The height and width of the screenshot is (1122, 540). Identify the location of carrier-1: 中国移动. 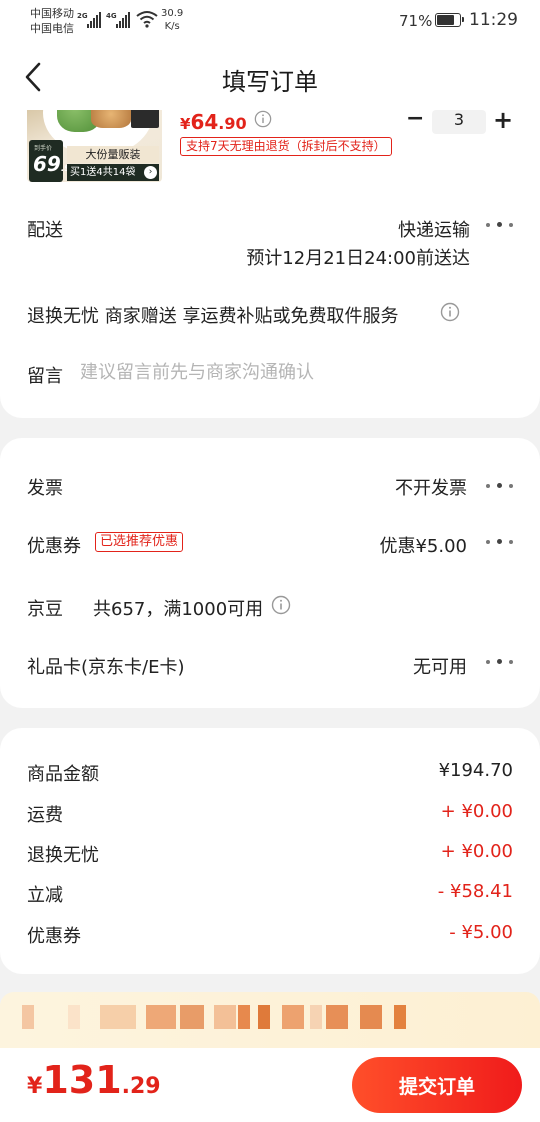
(52, 13).